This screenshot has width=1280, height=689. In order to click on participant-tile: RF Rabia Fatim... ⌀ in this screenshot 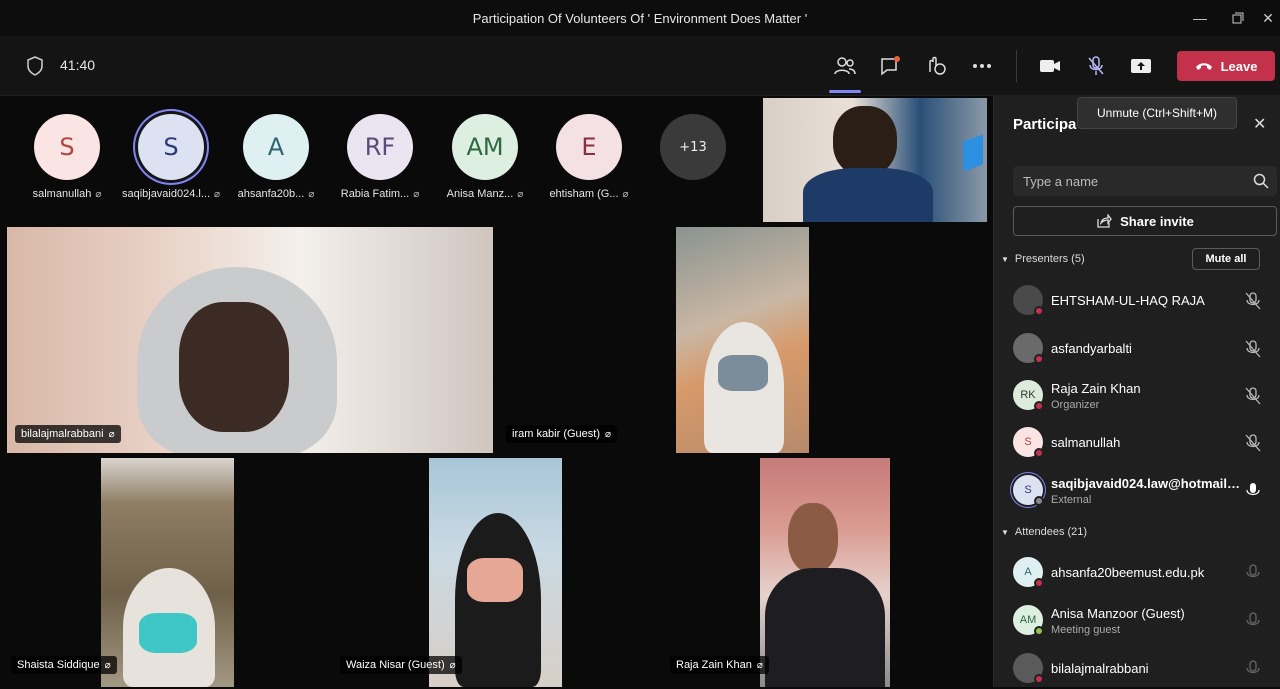, I will do `click(380, 157)`.